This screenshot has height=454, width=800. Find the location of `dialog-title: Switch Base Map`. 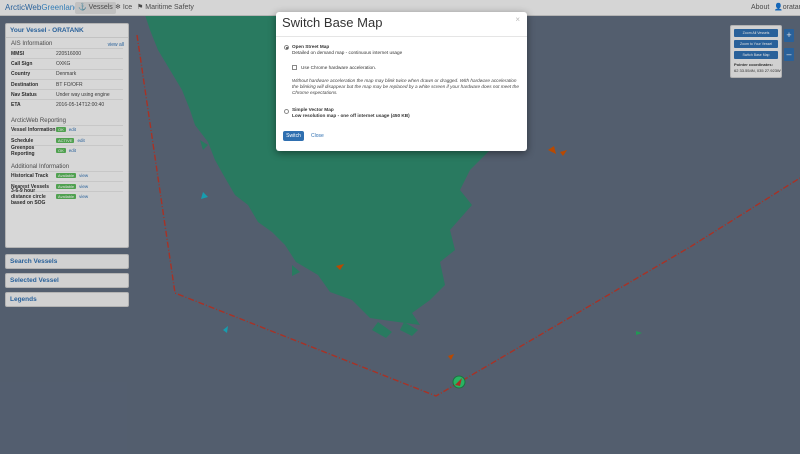

dialog-title: Switch Base Map is located at coordinates (332, 22).